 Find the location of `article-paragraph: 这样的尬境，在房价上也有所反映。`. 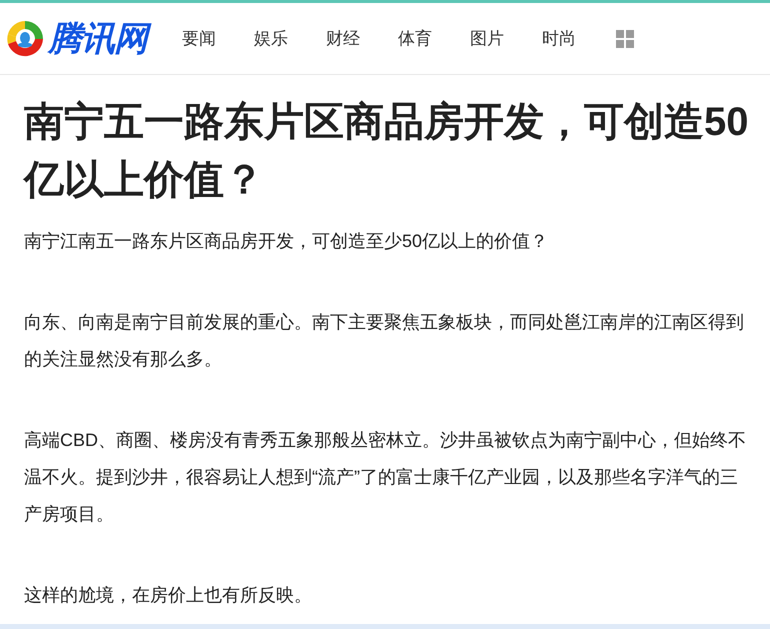

article-paragraph: 这样的尬境，在房价上也有所反映。 is located at coordinates (168, 595).